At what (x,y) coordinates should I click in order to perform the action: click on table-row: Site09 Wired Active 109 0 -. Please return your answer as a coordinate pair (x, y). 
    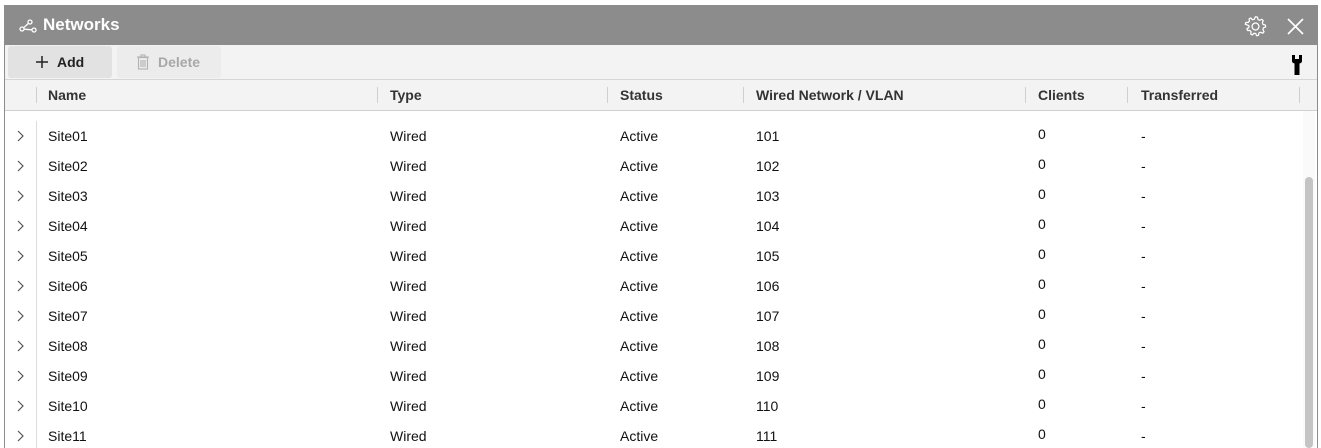
    Looking at the image, I should click on (653, 376).